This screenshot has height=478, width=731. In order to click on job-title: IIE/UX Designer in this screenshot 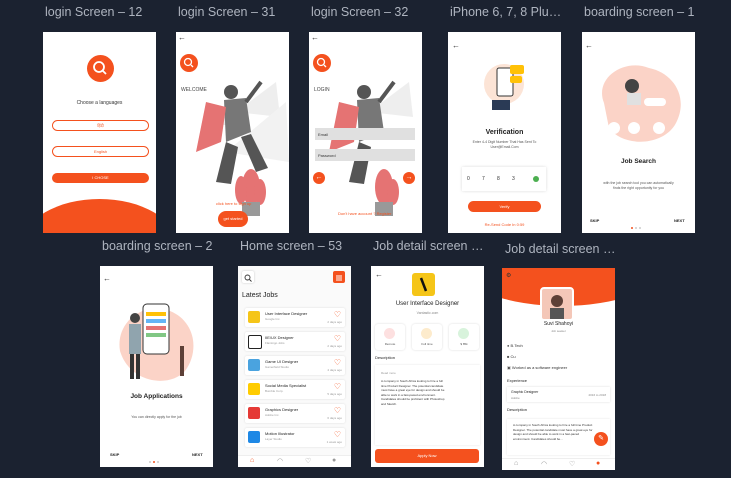, I will do `click(279, 337)`.